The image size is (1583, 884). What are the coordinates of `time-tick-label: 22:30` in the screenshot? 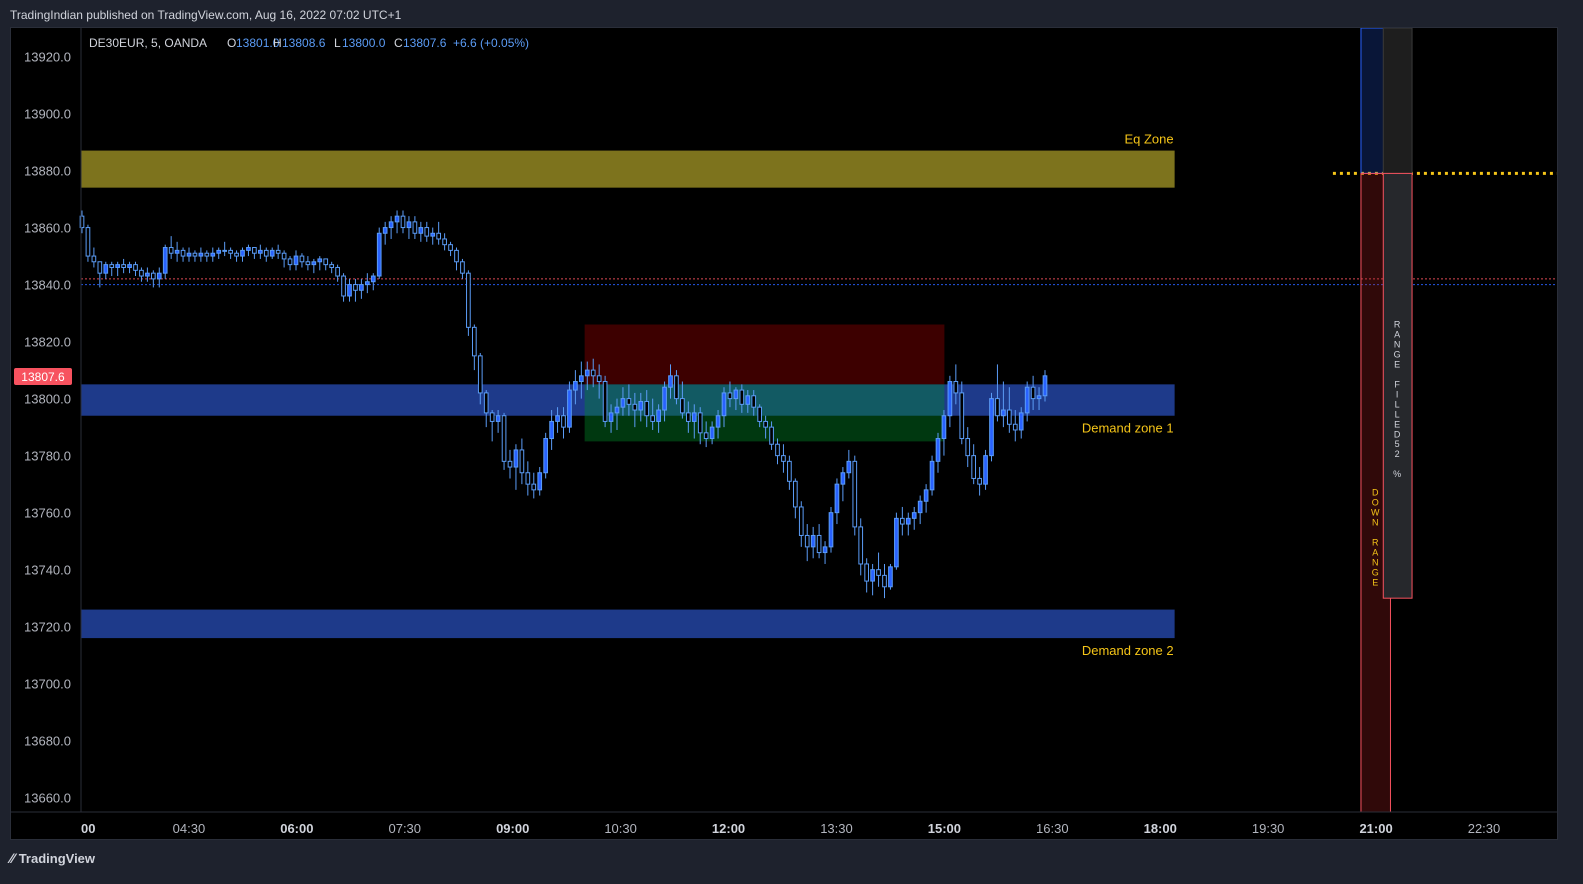 It's located at (1484, 828).